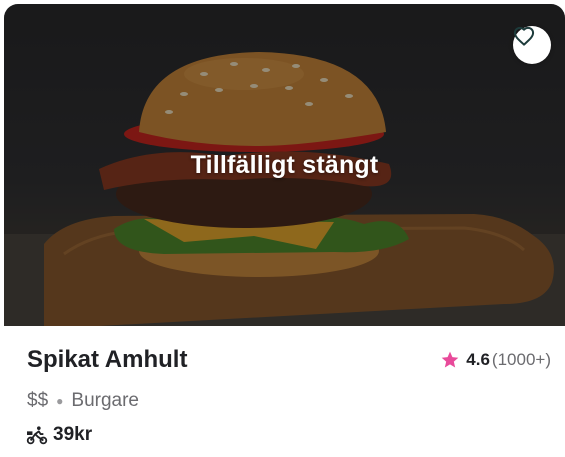 The height and width of the screenshot is (457, 565). What do you see at coordinates (450, 359) in the screenshot?
I see `star-icon` at bounding box center [450, 359].